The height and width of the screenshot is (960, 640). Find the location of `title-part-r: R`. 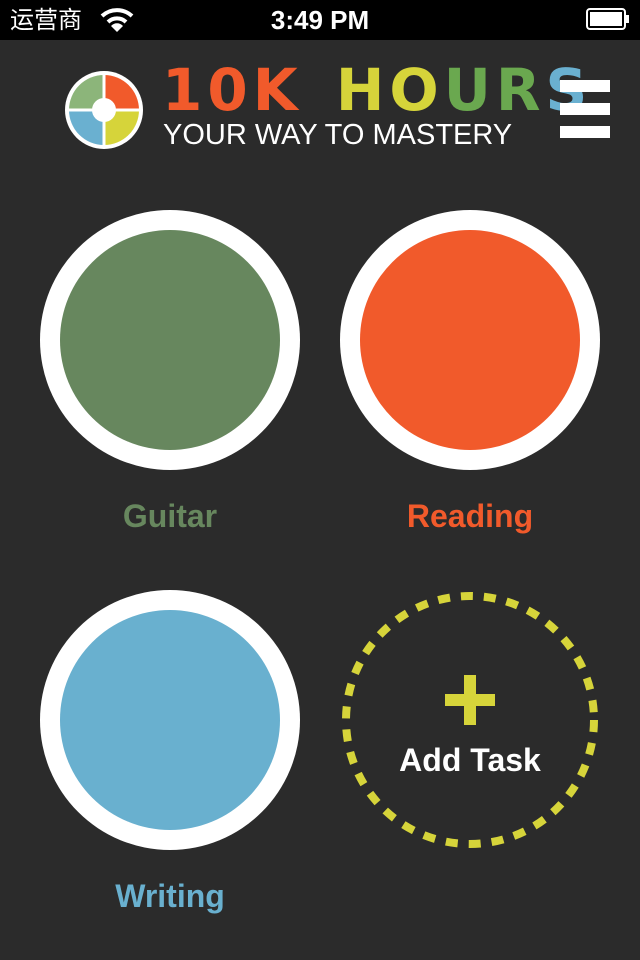

title-part-r: R is located at coordinates (520, 90).